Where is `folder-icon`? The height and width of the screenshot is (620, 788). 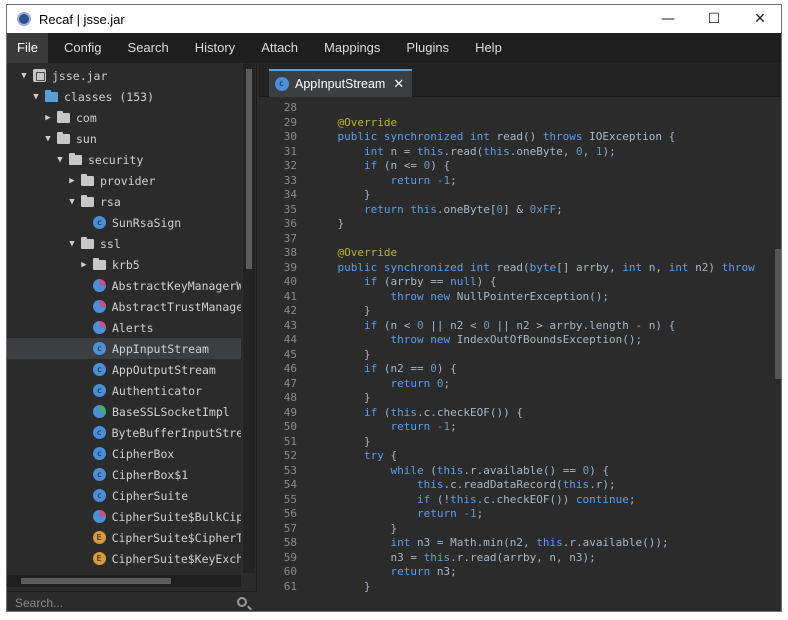
folder-icon is located at coordinates (87, 242).